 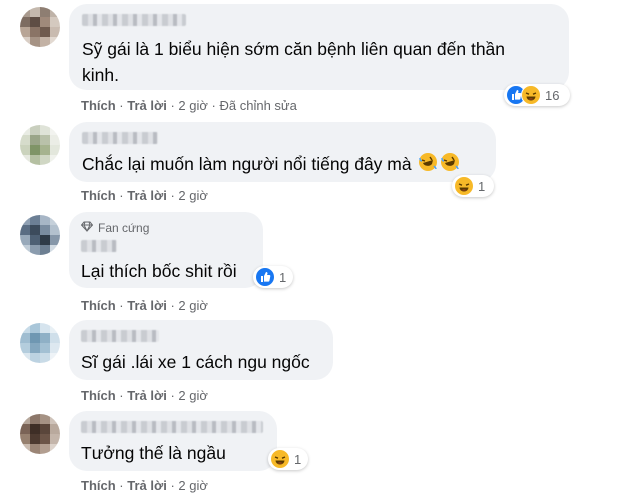 What do you see at coordinates (258, 105) in the screenshot?
I see `edited-label: Đã chỉnh sửa` at bounding box center [258, 105].